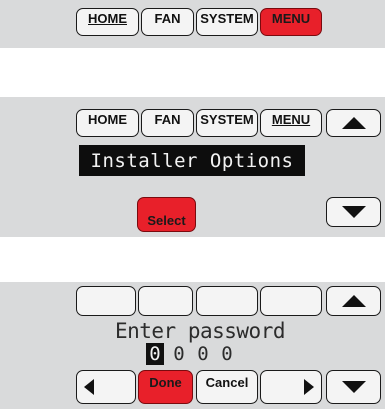 Image resolution: width=385 pixels, height=409 pixels. Describe the element at coordinates (291, 387) in the screenshot. I see `move-right-button` at that location.